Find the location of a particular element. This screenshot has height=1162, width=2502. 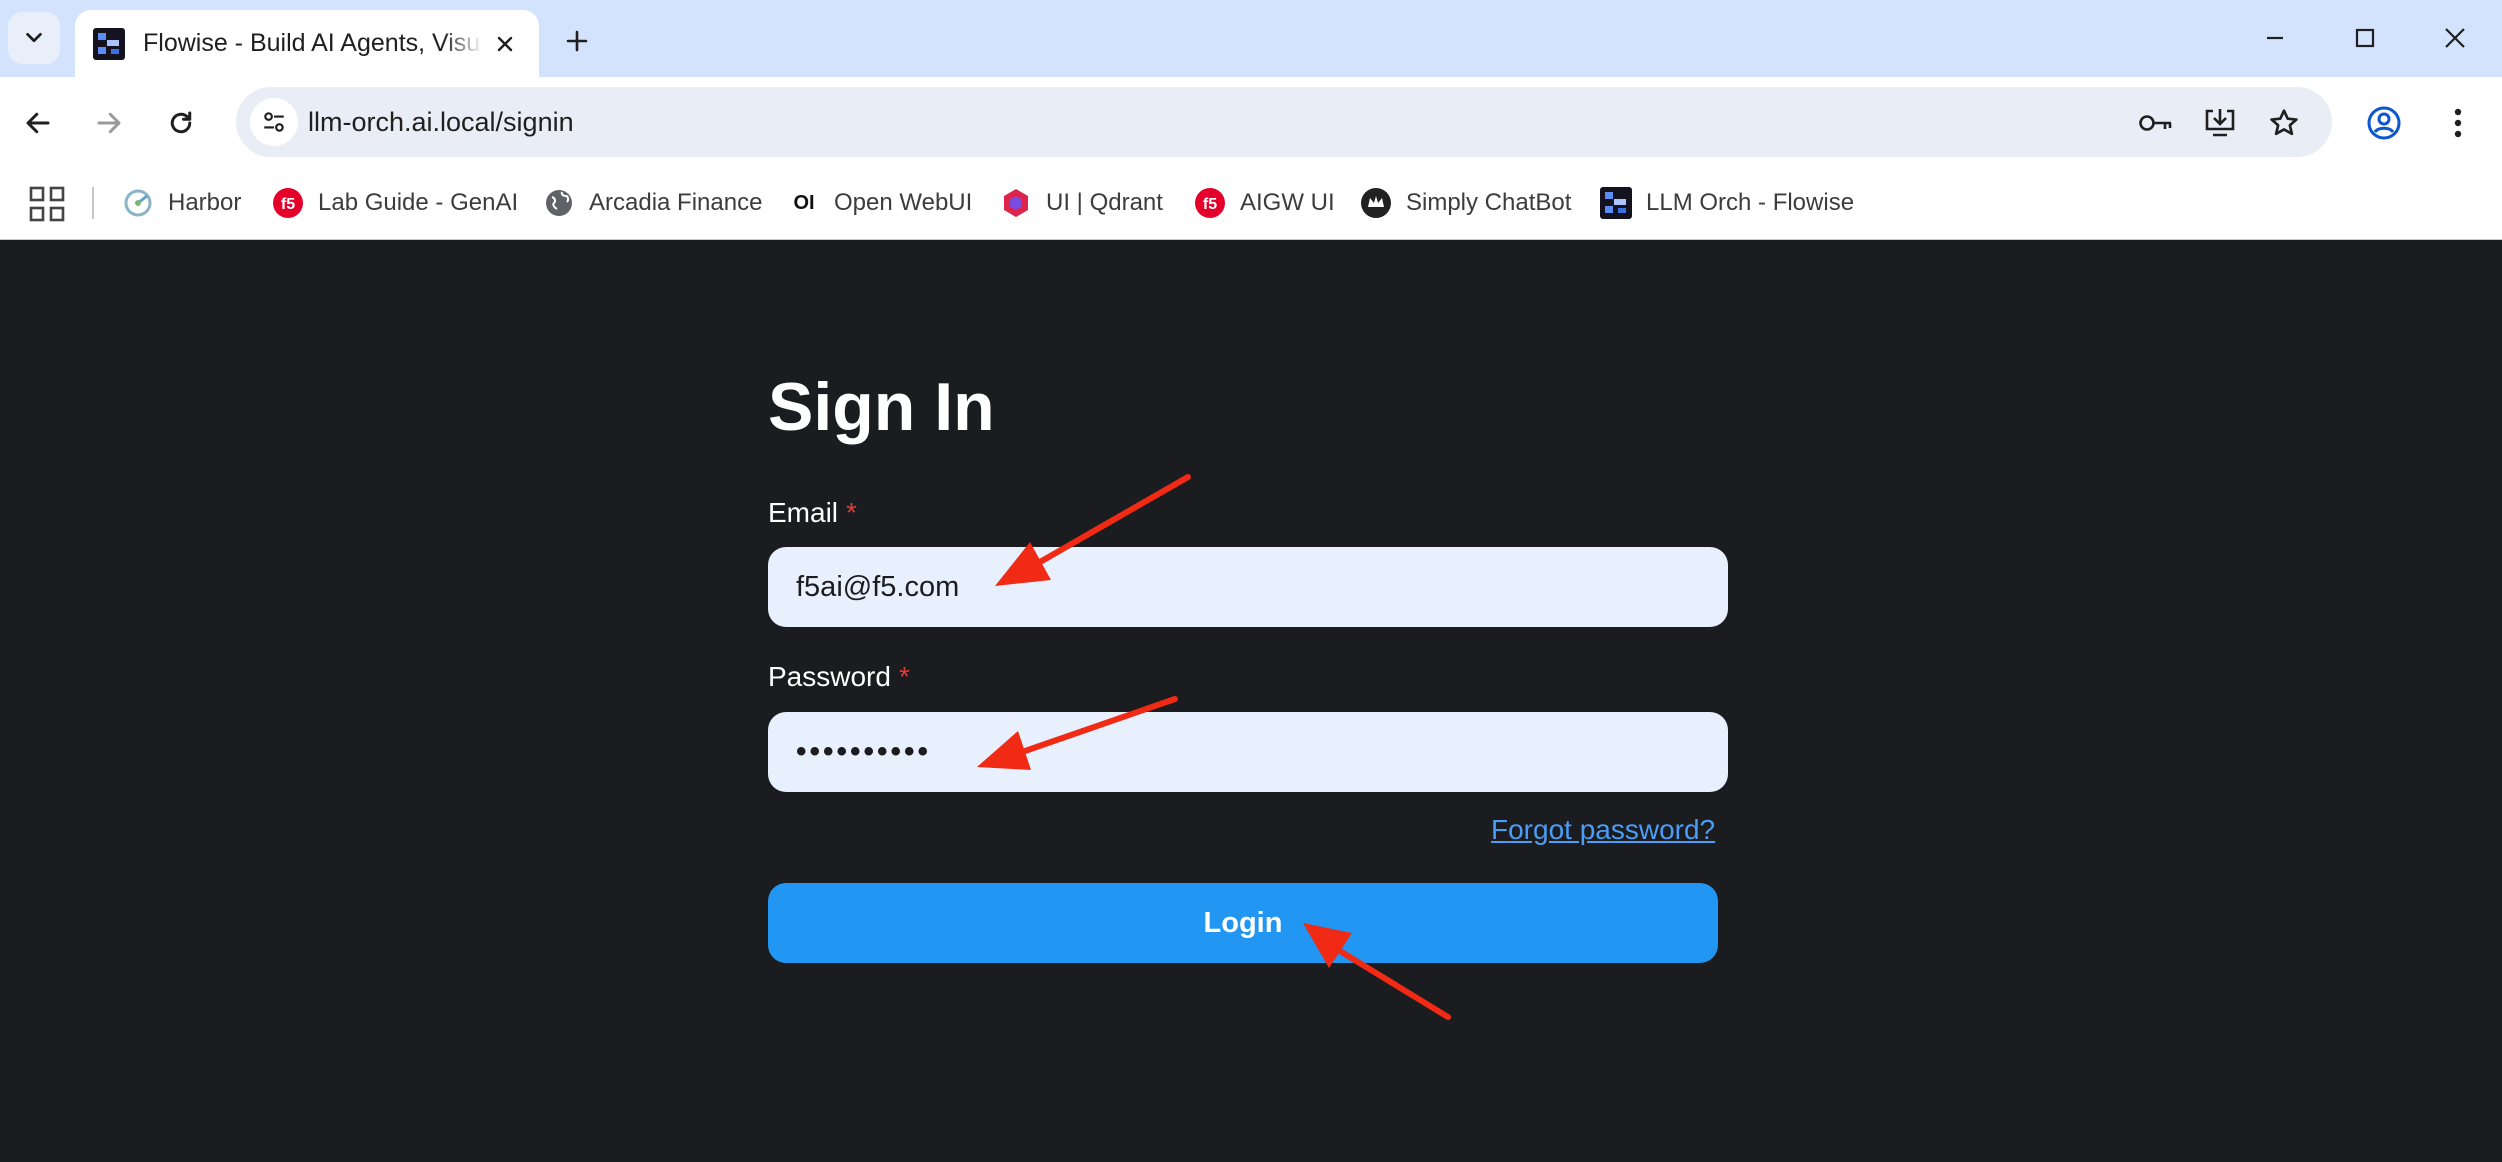

bookmark-qdrant: UI | Qdrant is located at coordinates (1081, 203).